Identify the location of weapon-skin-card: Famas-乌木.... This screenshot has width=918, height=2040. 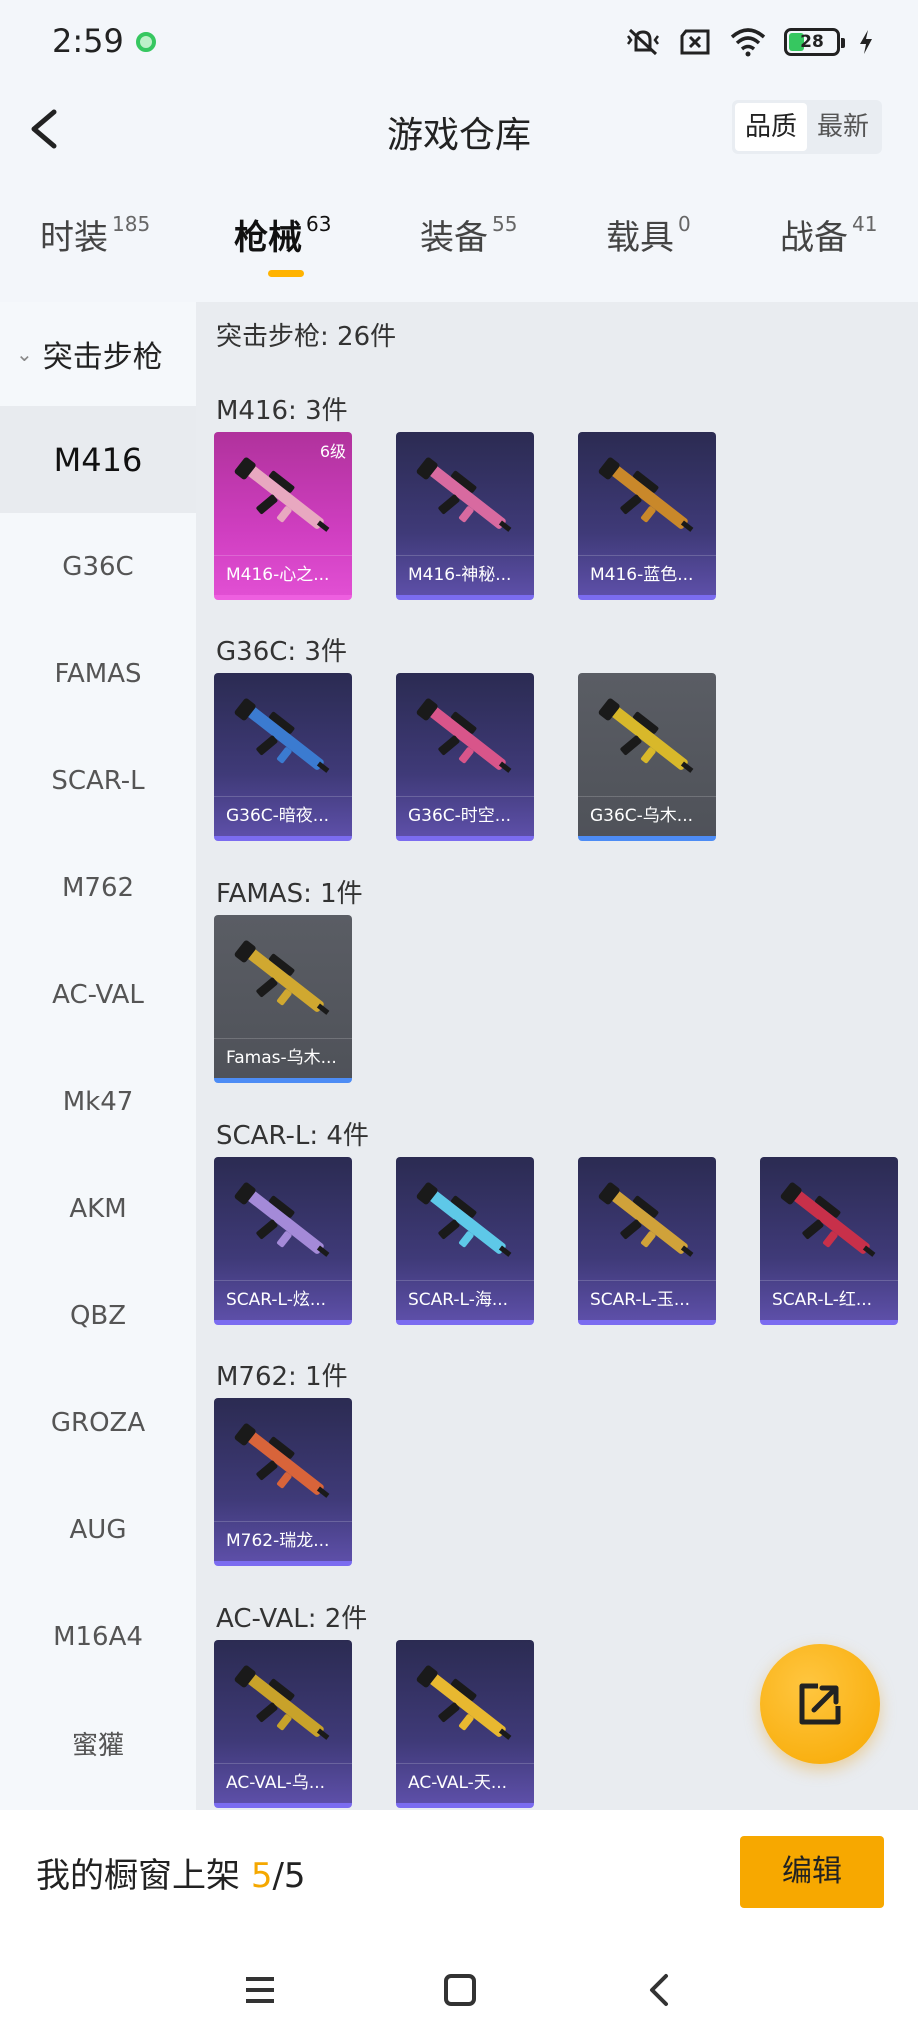
(283, 999).